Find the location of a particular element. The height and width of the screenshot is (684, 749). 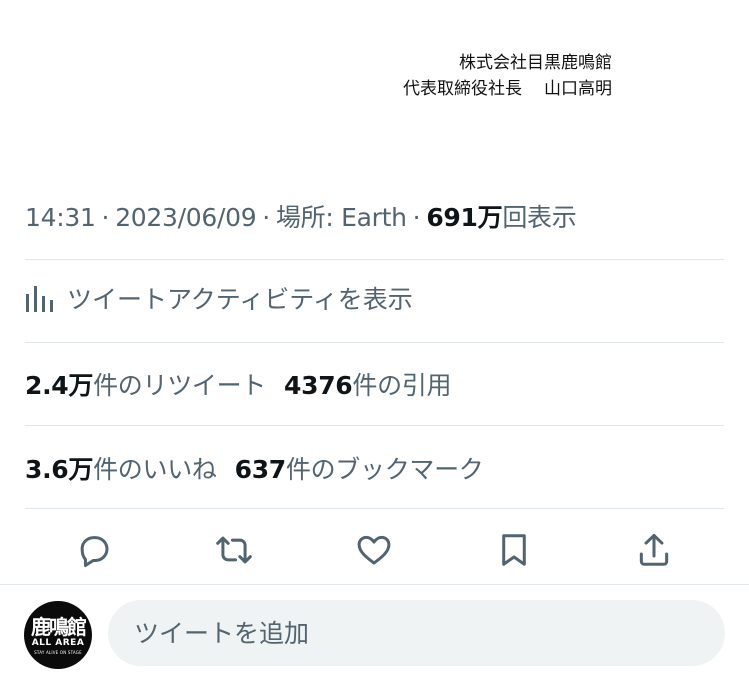

avatar: 鹿鳴館 ALL AREA STAY ALIVE ON STAGE is located at coordinates (58, 635).